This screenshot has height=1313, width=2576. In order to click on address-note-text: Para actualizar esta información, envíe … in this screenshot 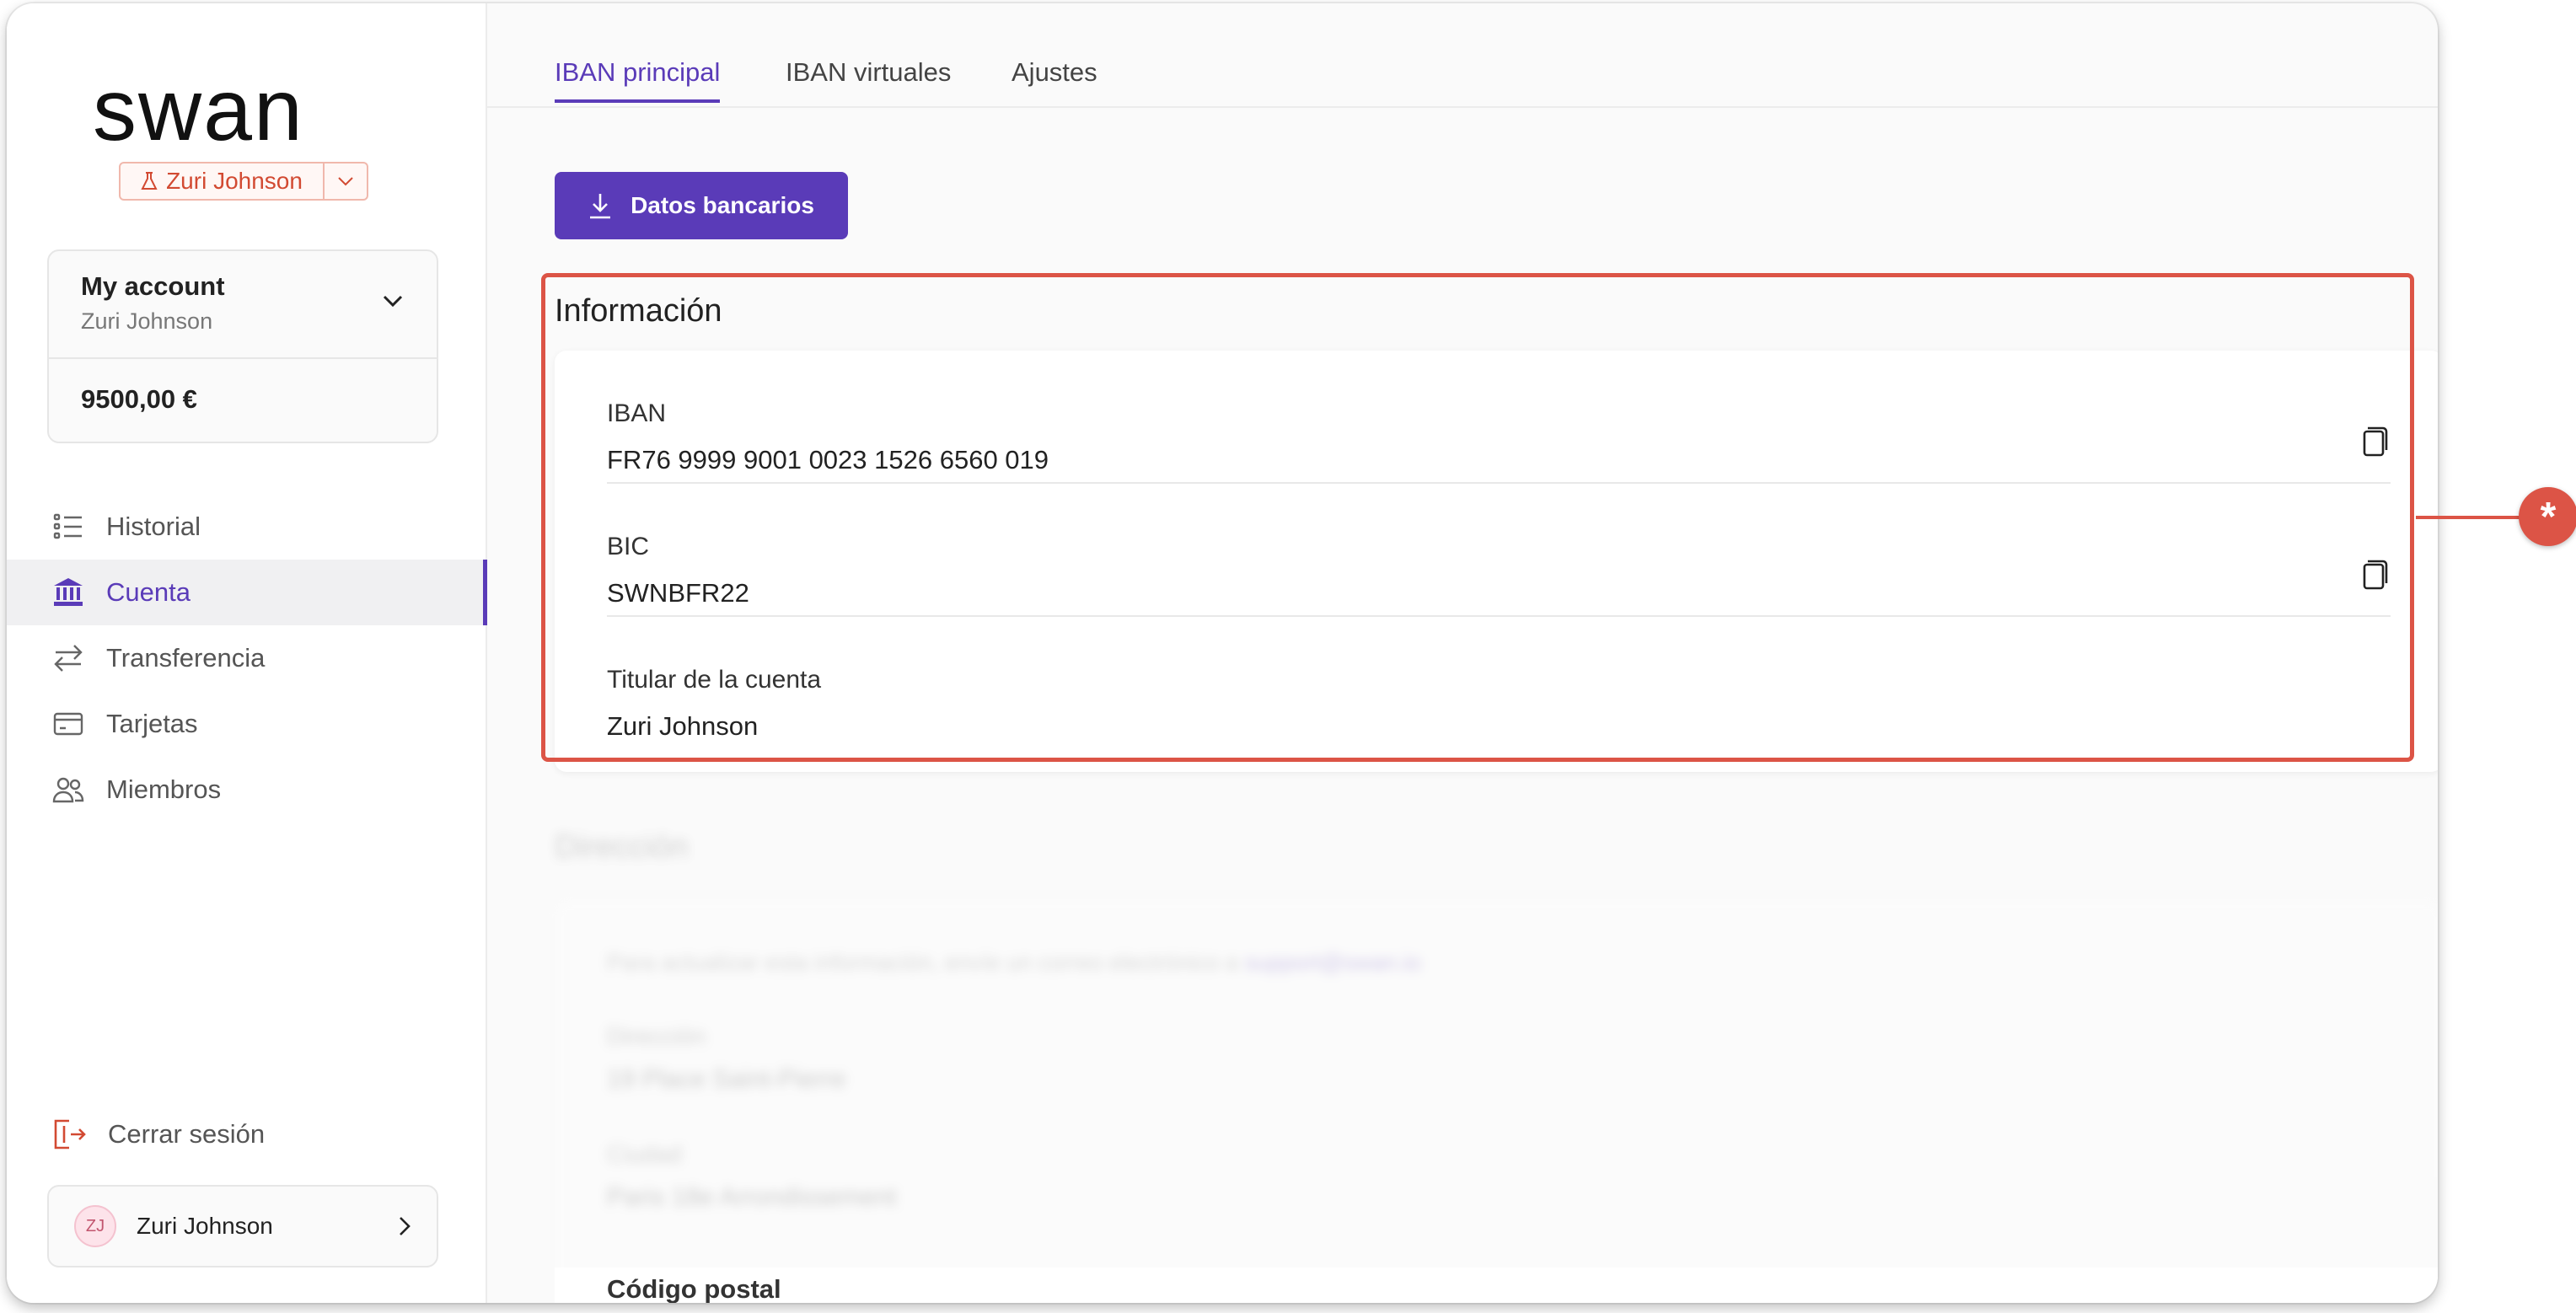, I will do `click(922, 963)`.